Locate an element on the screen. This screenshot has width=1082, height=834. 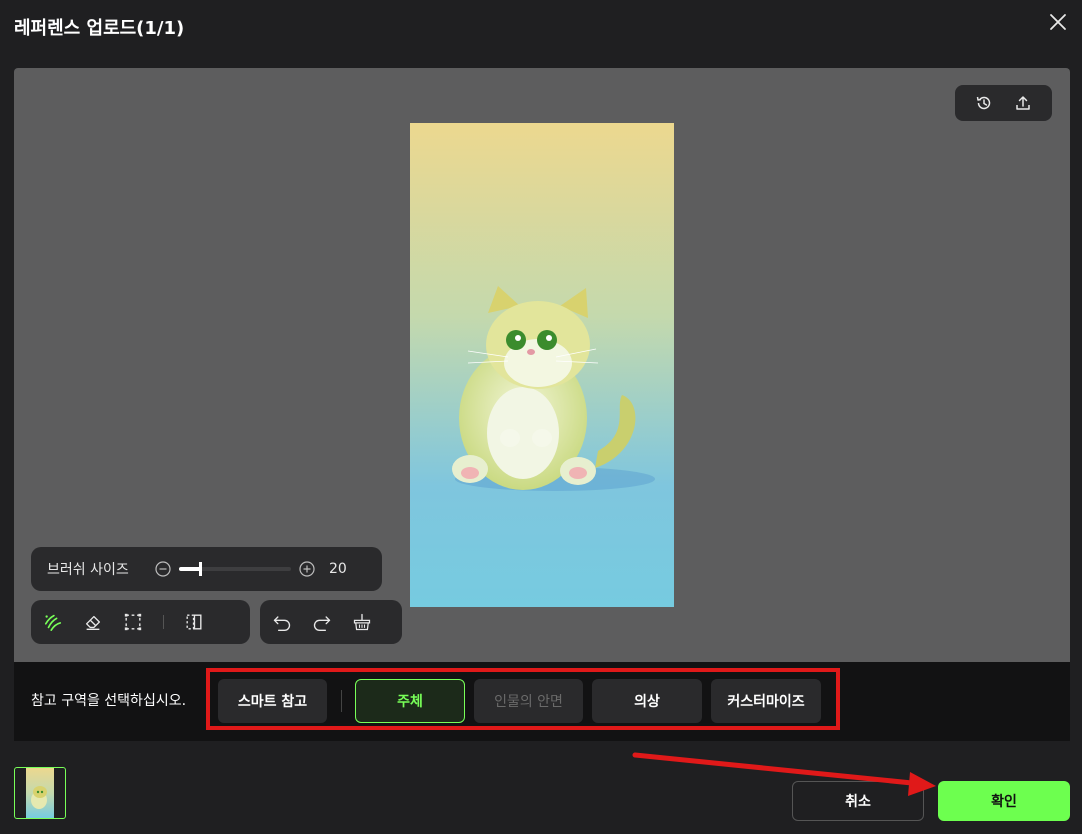
select-icon is located at coordinates (133, 622).